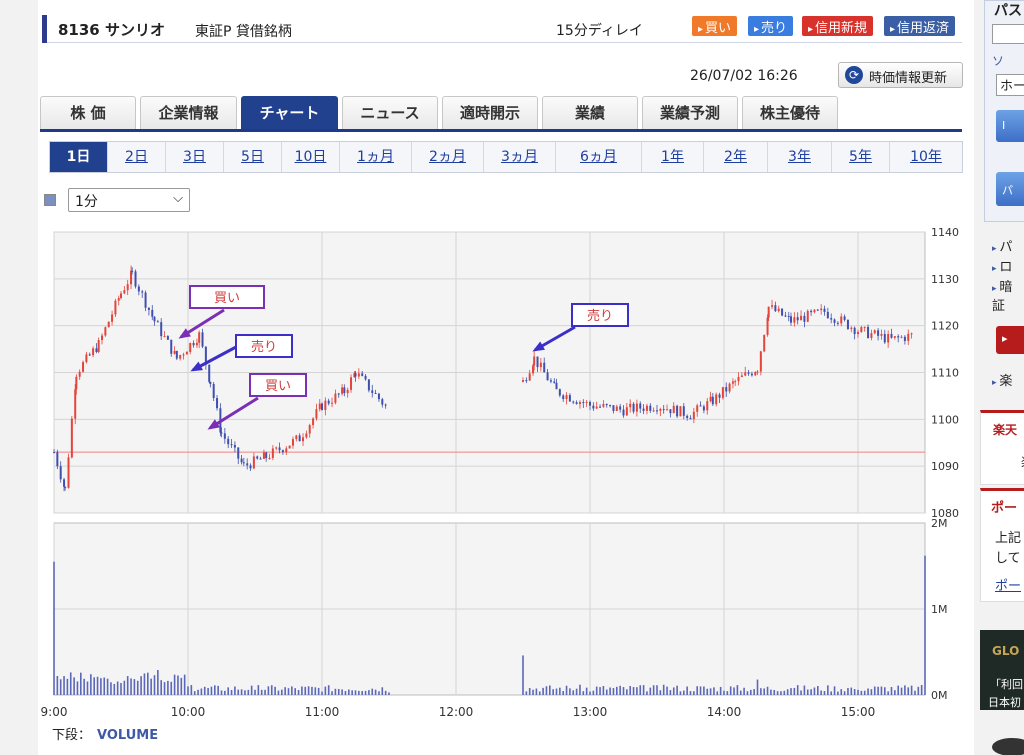 This screenshot has height=755, width=1024. What do you see at coordinates (920, 26) in the screenshot?
I see `margin-repay-button: 信用返済` at bounding box center [920, 26].